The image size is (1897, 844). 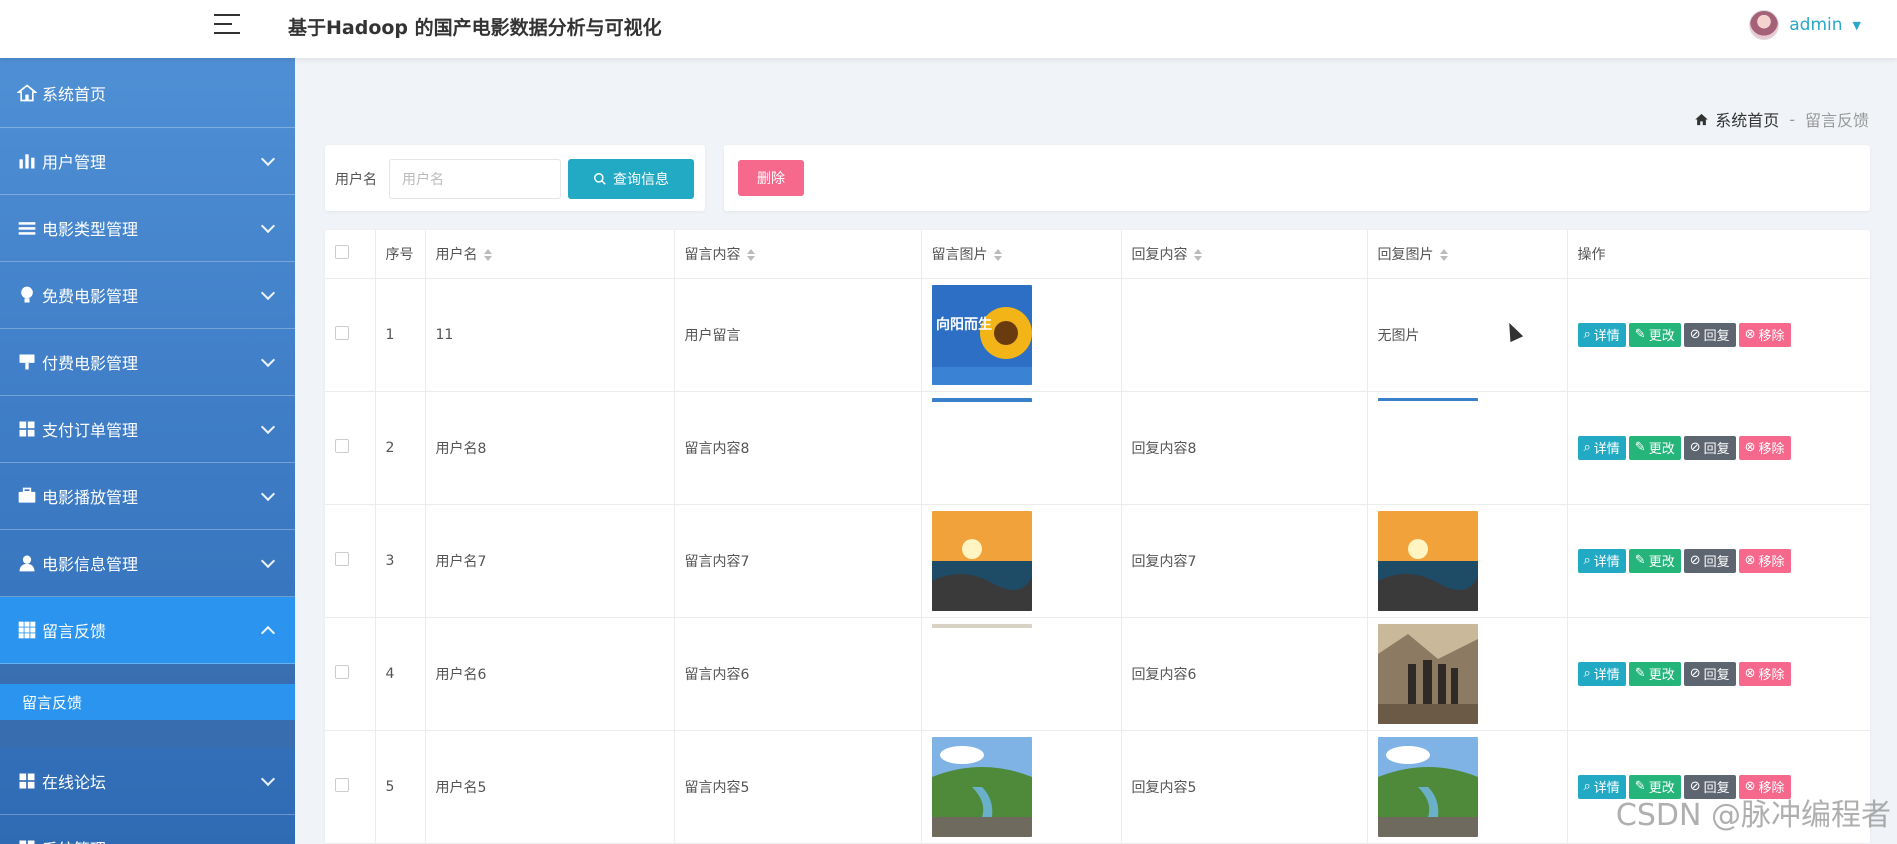 What do you see at coordinates (400, 254) in the screenshot?
I see `column-header: 序号` at bounding box center [400, 254].